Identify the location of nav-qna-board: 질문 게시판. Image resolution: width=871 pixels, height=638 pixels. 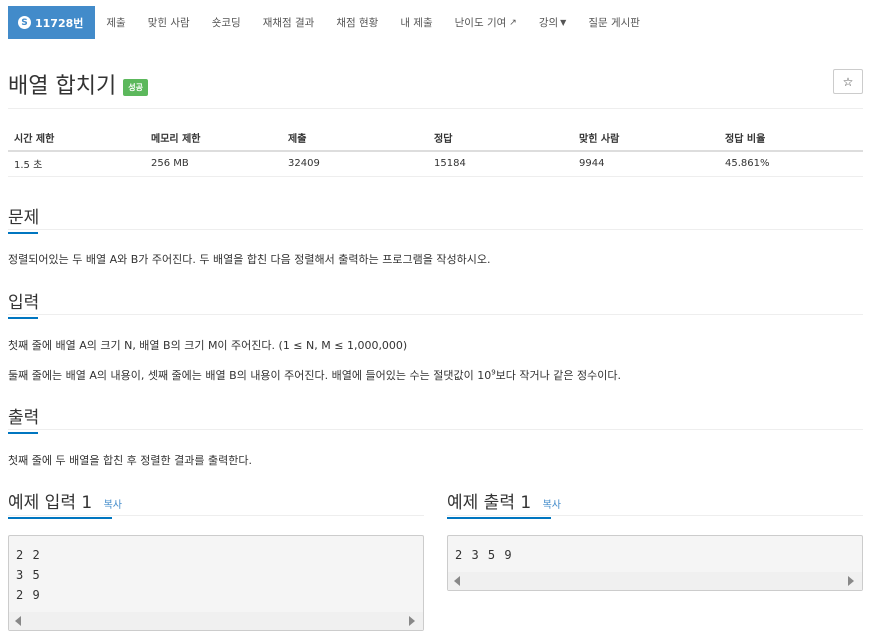
(614, 22).